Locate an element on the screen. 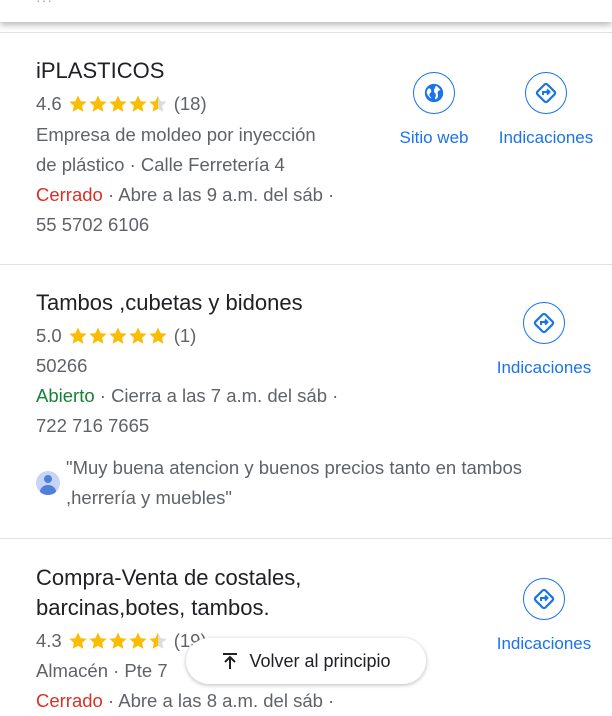 This screenshot has height=716, width=612. back-to-top-button: Volver al principio is located at coordinates (306, 661).